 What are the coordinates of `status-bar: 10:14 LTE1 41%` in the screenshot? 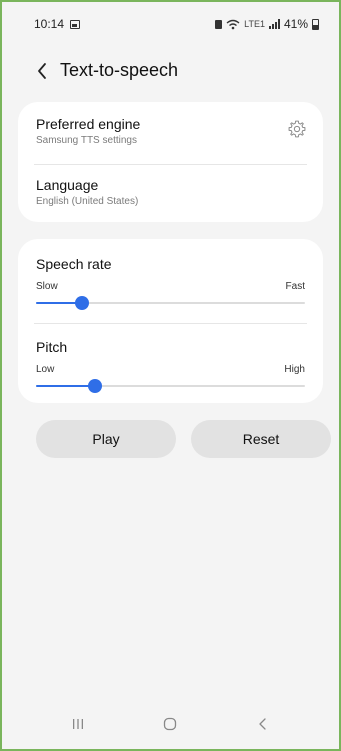 It's located at (170, 24).